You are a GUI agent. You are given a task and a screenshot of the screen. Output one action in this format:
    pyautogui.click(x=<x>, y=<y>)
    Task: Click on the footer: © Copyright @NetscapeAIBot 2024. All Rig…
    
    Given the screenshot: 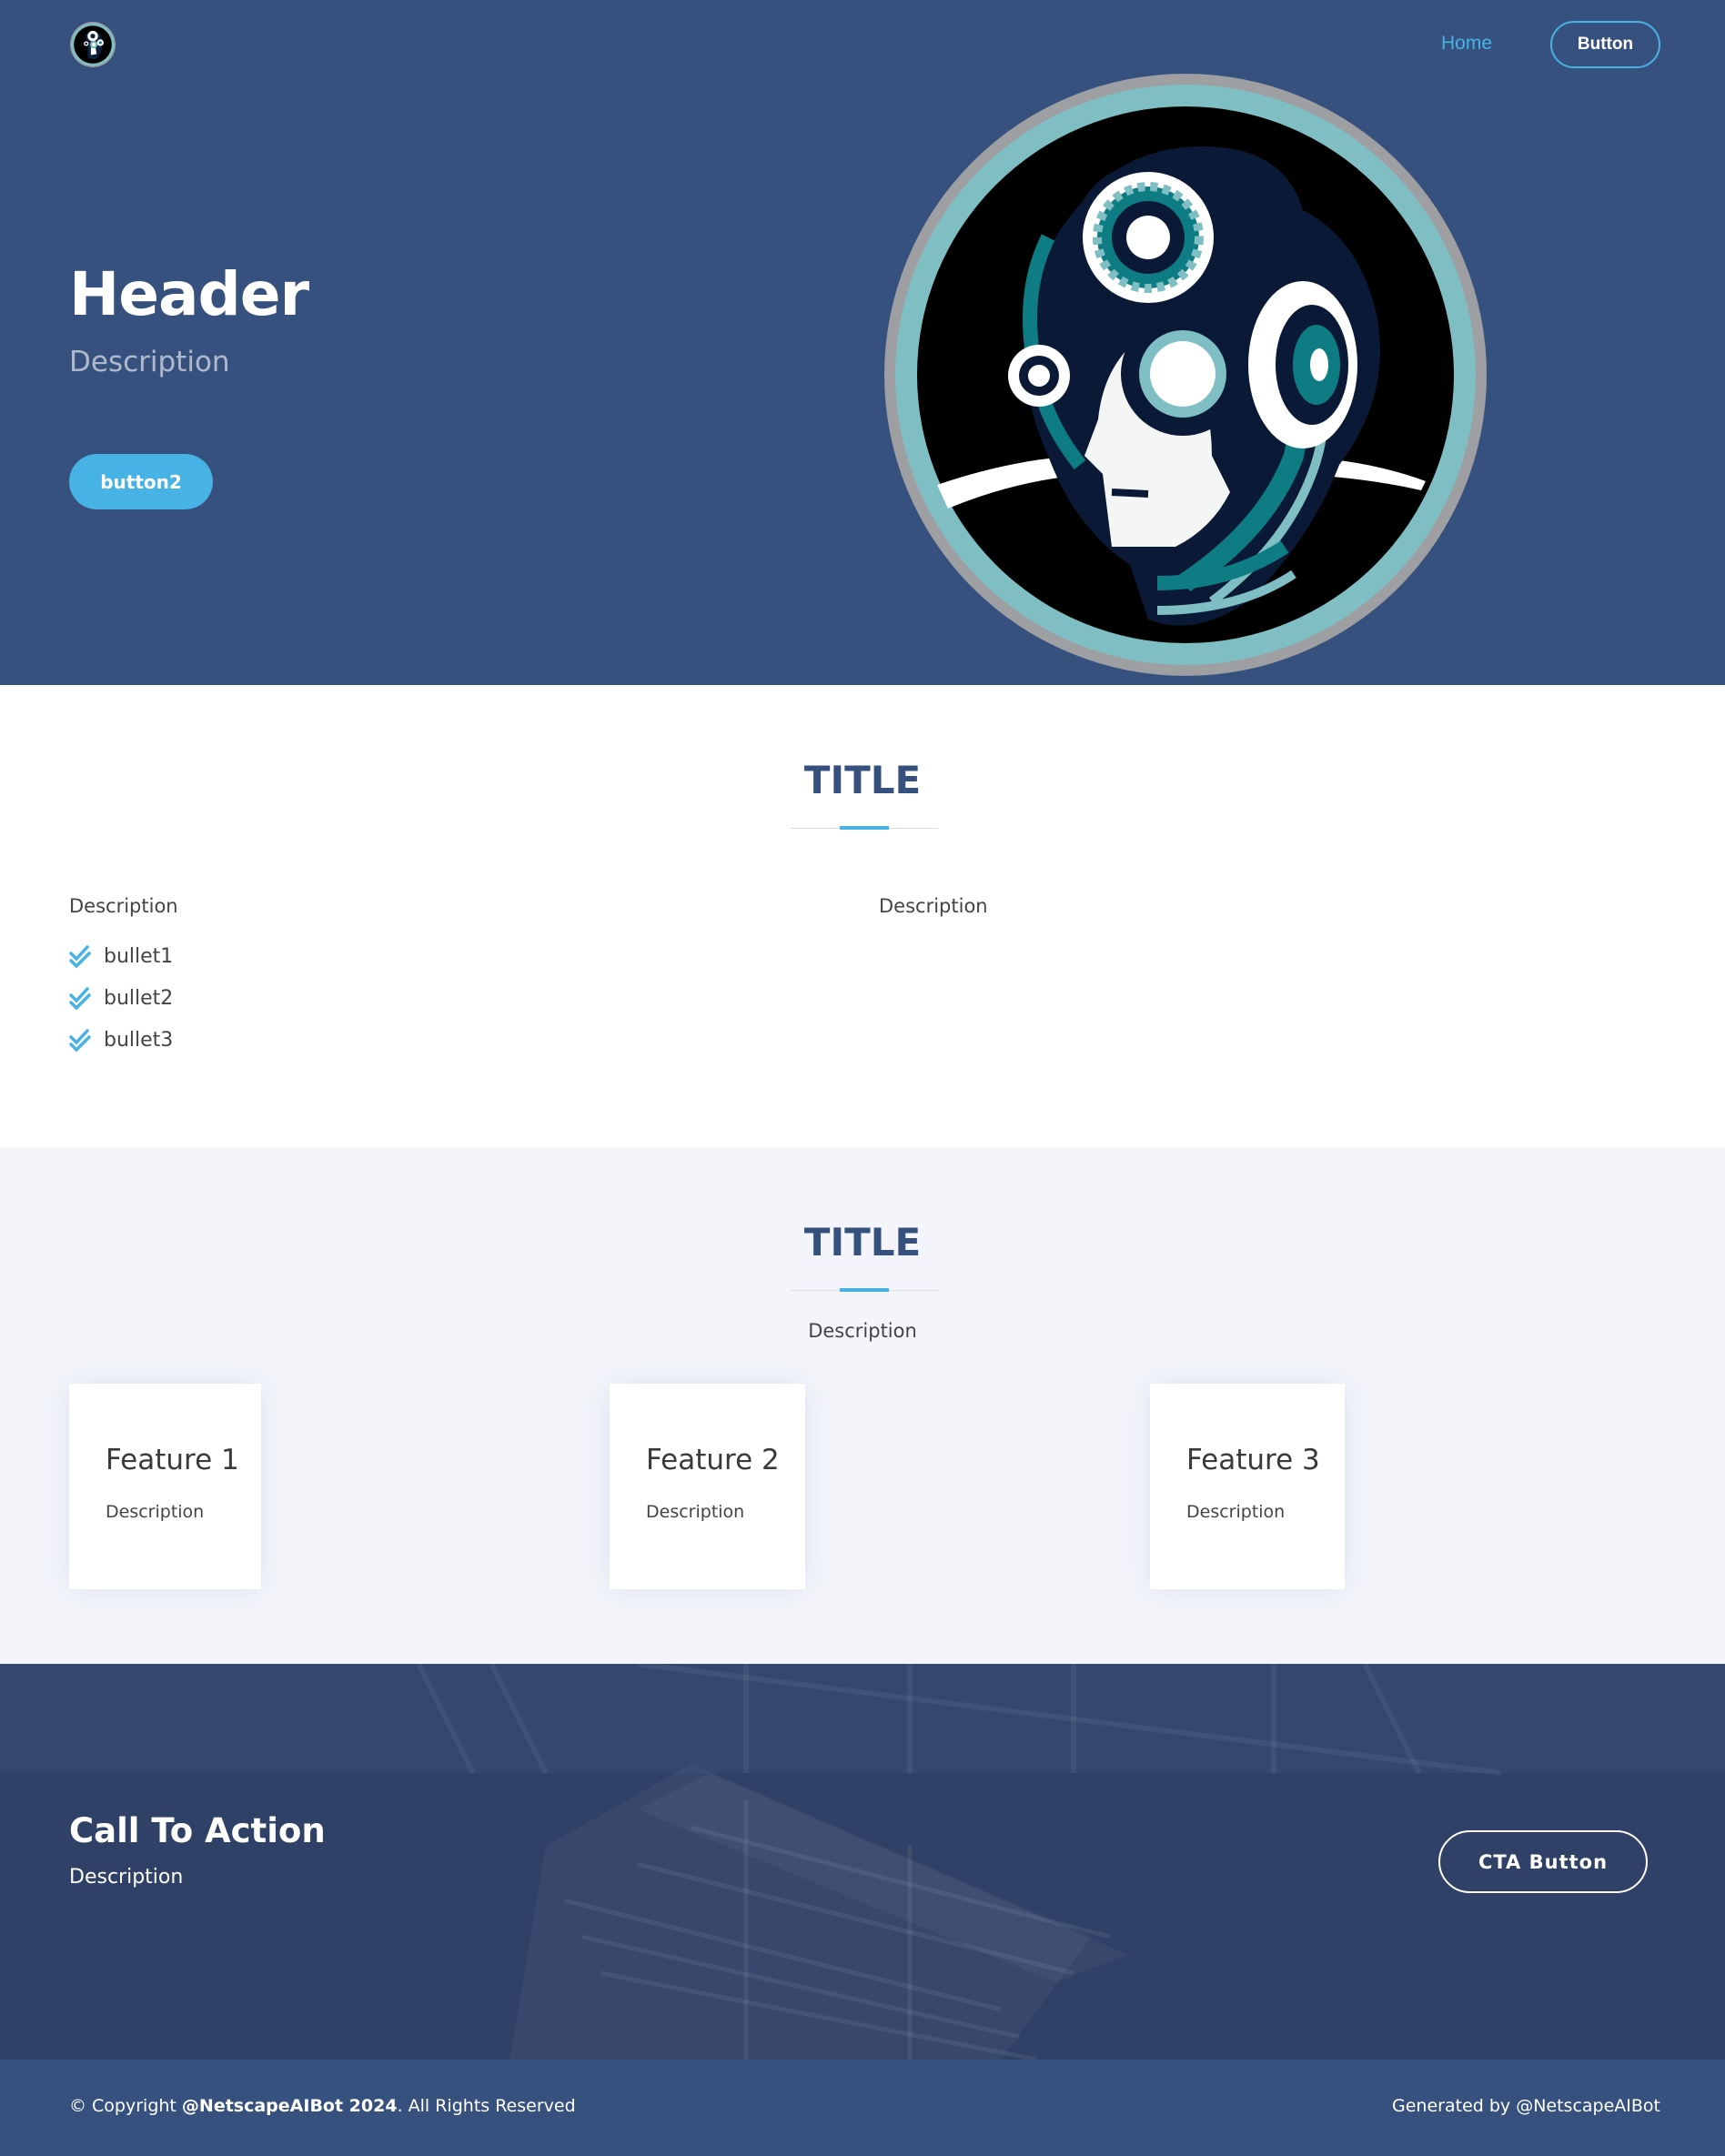 What is the action you would take?
    pyautogui.click(x=862, y=2108)
    